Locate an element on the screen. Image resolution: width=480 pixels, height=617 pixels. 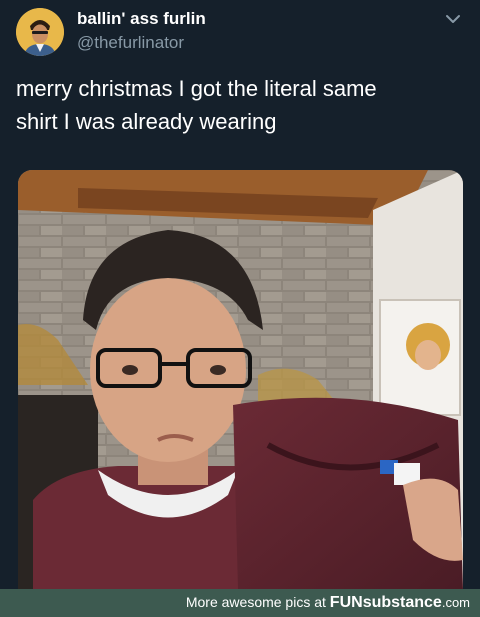
watermark-brand: FUNsubstance is located at coordinates (386, 602).